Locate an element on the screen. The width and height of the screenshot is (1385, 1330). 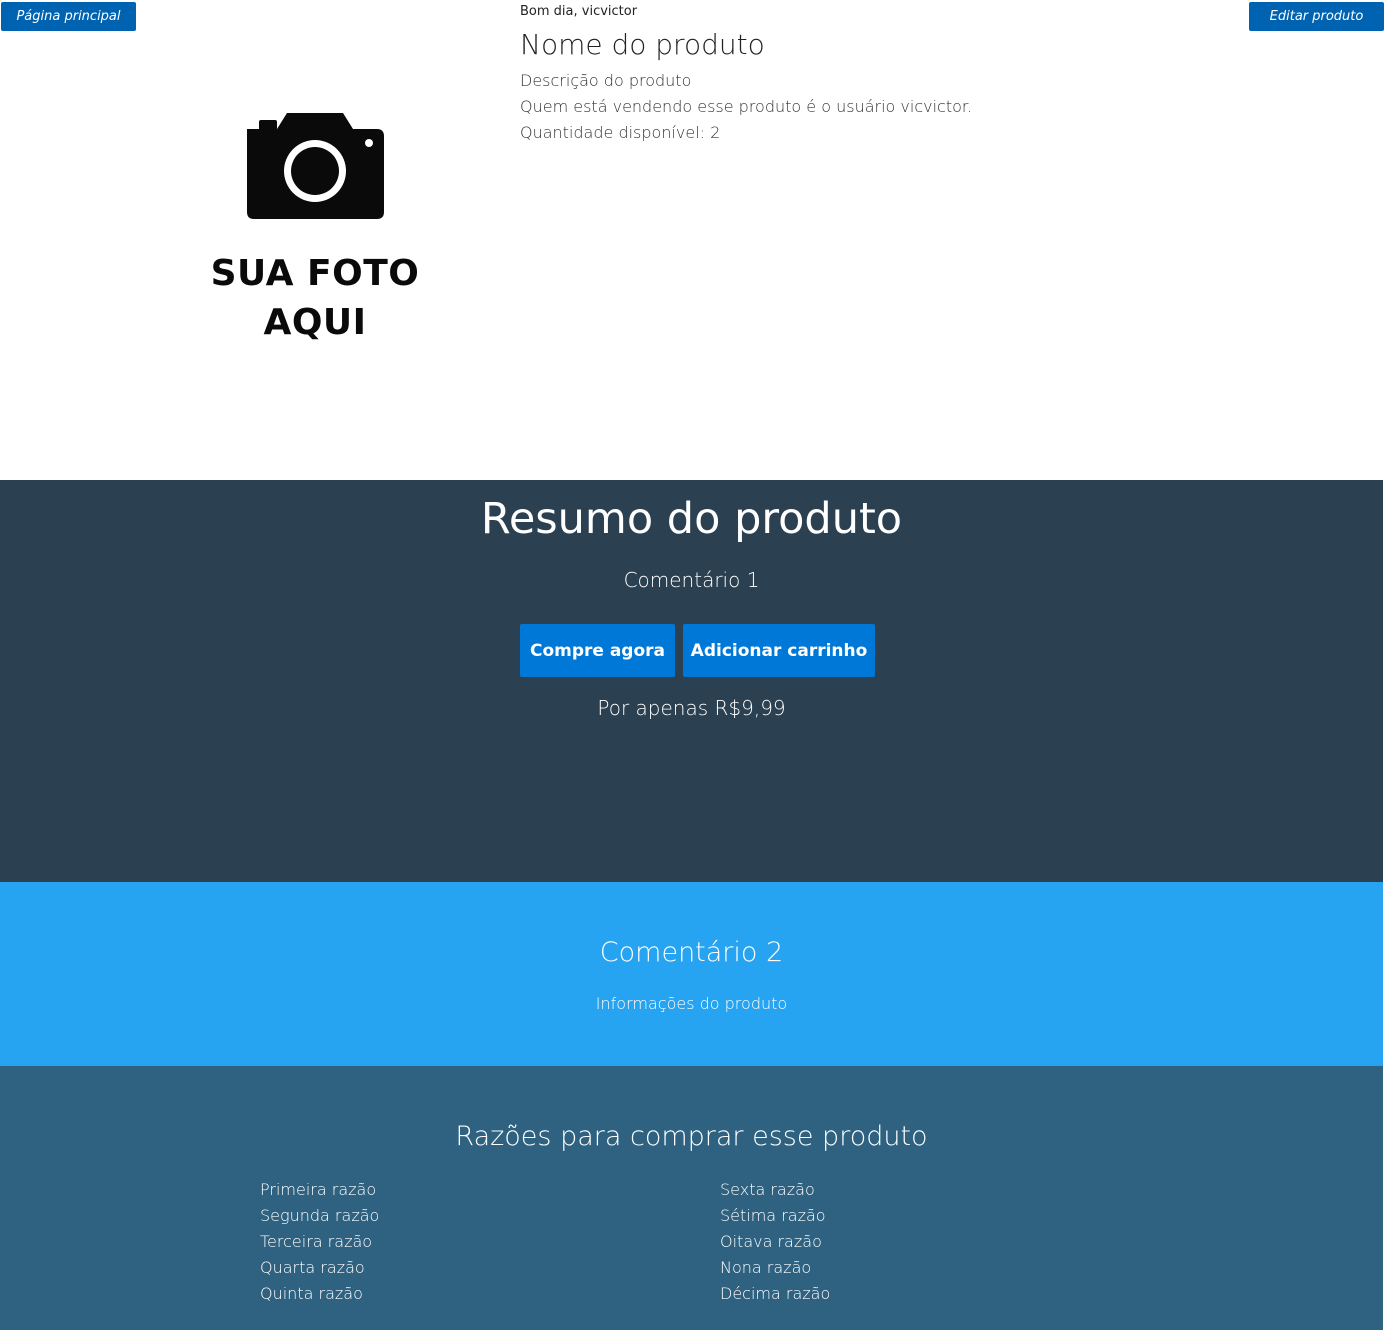
reason-item: Terceira razão is located at coordinates (316, 1241).